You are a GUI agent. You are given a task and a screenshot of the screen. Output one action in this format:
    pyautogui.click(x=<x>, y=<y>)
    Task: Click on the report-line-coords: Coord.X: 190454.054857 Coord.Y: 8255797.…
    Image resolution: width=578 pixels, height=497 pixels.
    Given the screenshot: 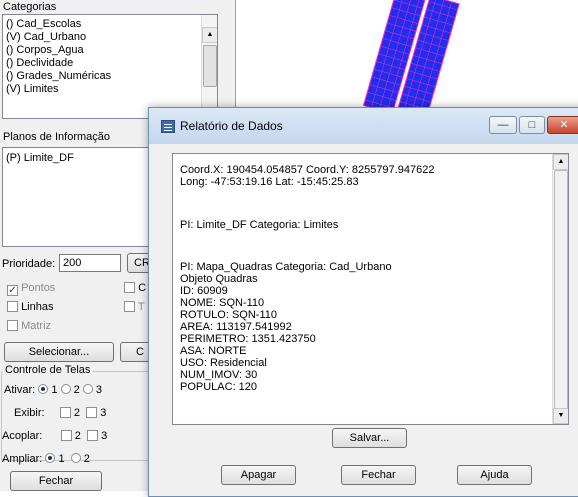 What is the action you would take?
    pyautogui.click(x=307, y=170)
    